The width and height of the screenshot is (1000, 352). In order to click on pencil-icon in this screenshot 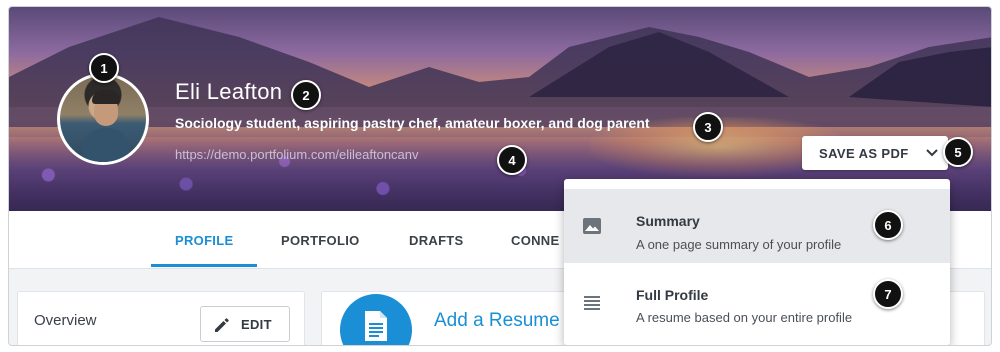, I will do `click(222, 325)`.